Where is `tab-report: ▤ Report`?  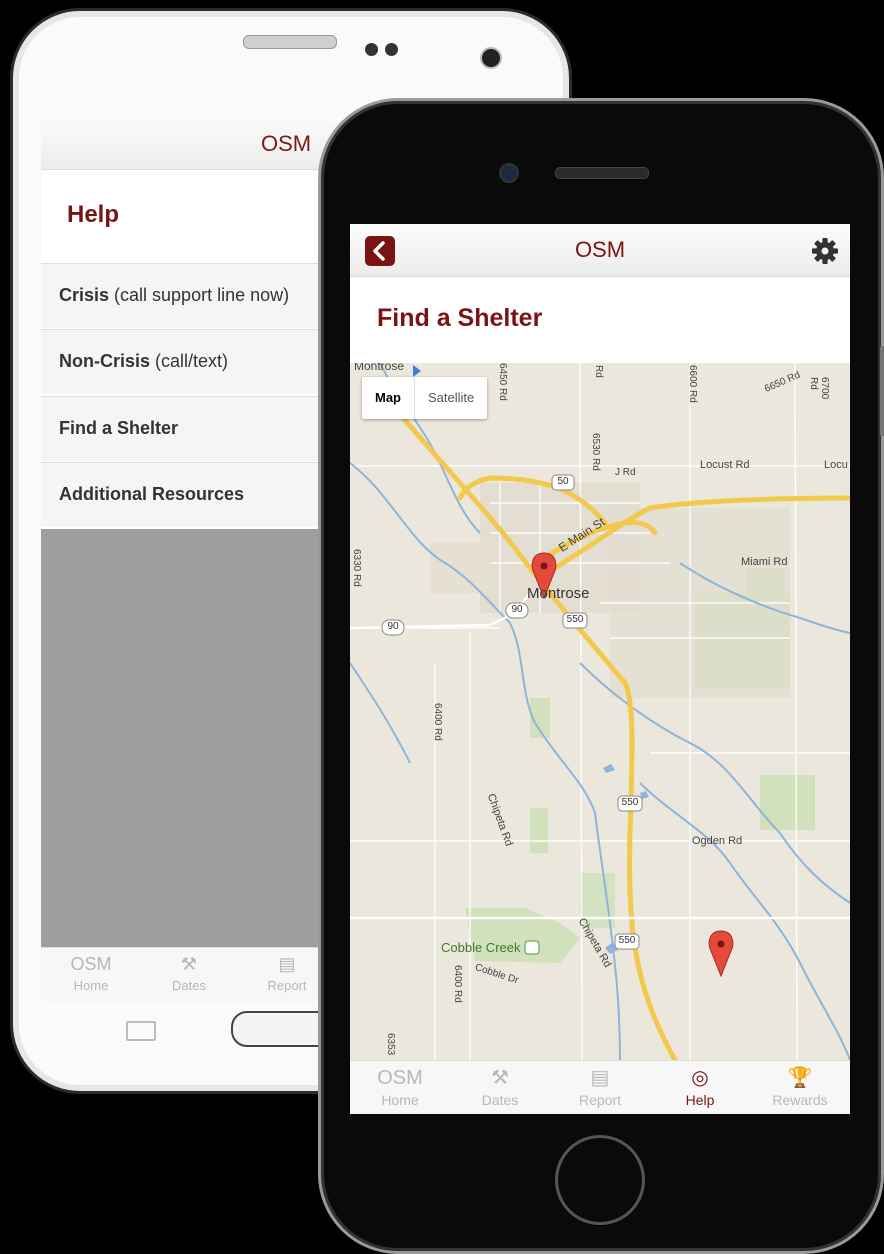 tab-report: ▤ Report is located at coordinates (600, 1084).